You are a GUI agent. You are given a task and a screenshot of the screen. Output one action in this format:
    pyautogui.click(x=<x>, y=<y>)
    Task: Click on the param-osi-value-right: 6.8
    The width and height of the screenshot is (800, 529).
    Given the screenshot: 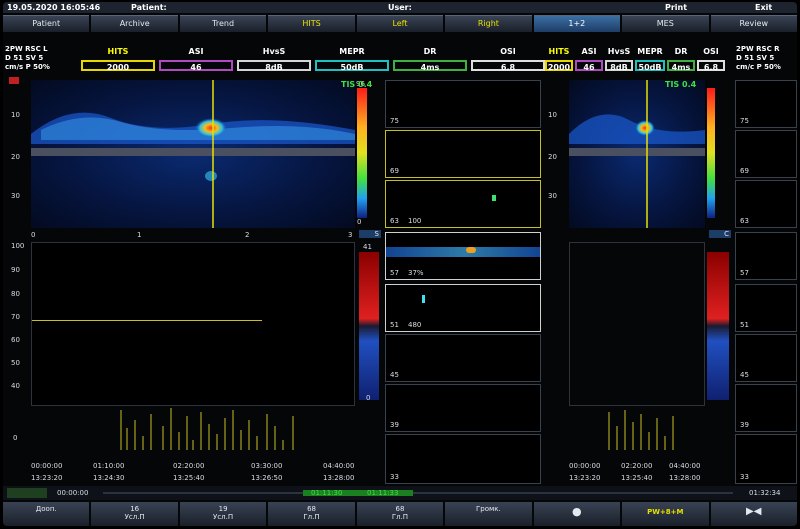 What is the action you would take?
    pyautogui.click(x=711, y=66)
    